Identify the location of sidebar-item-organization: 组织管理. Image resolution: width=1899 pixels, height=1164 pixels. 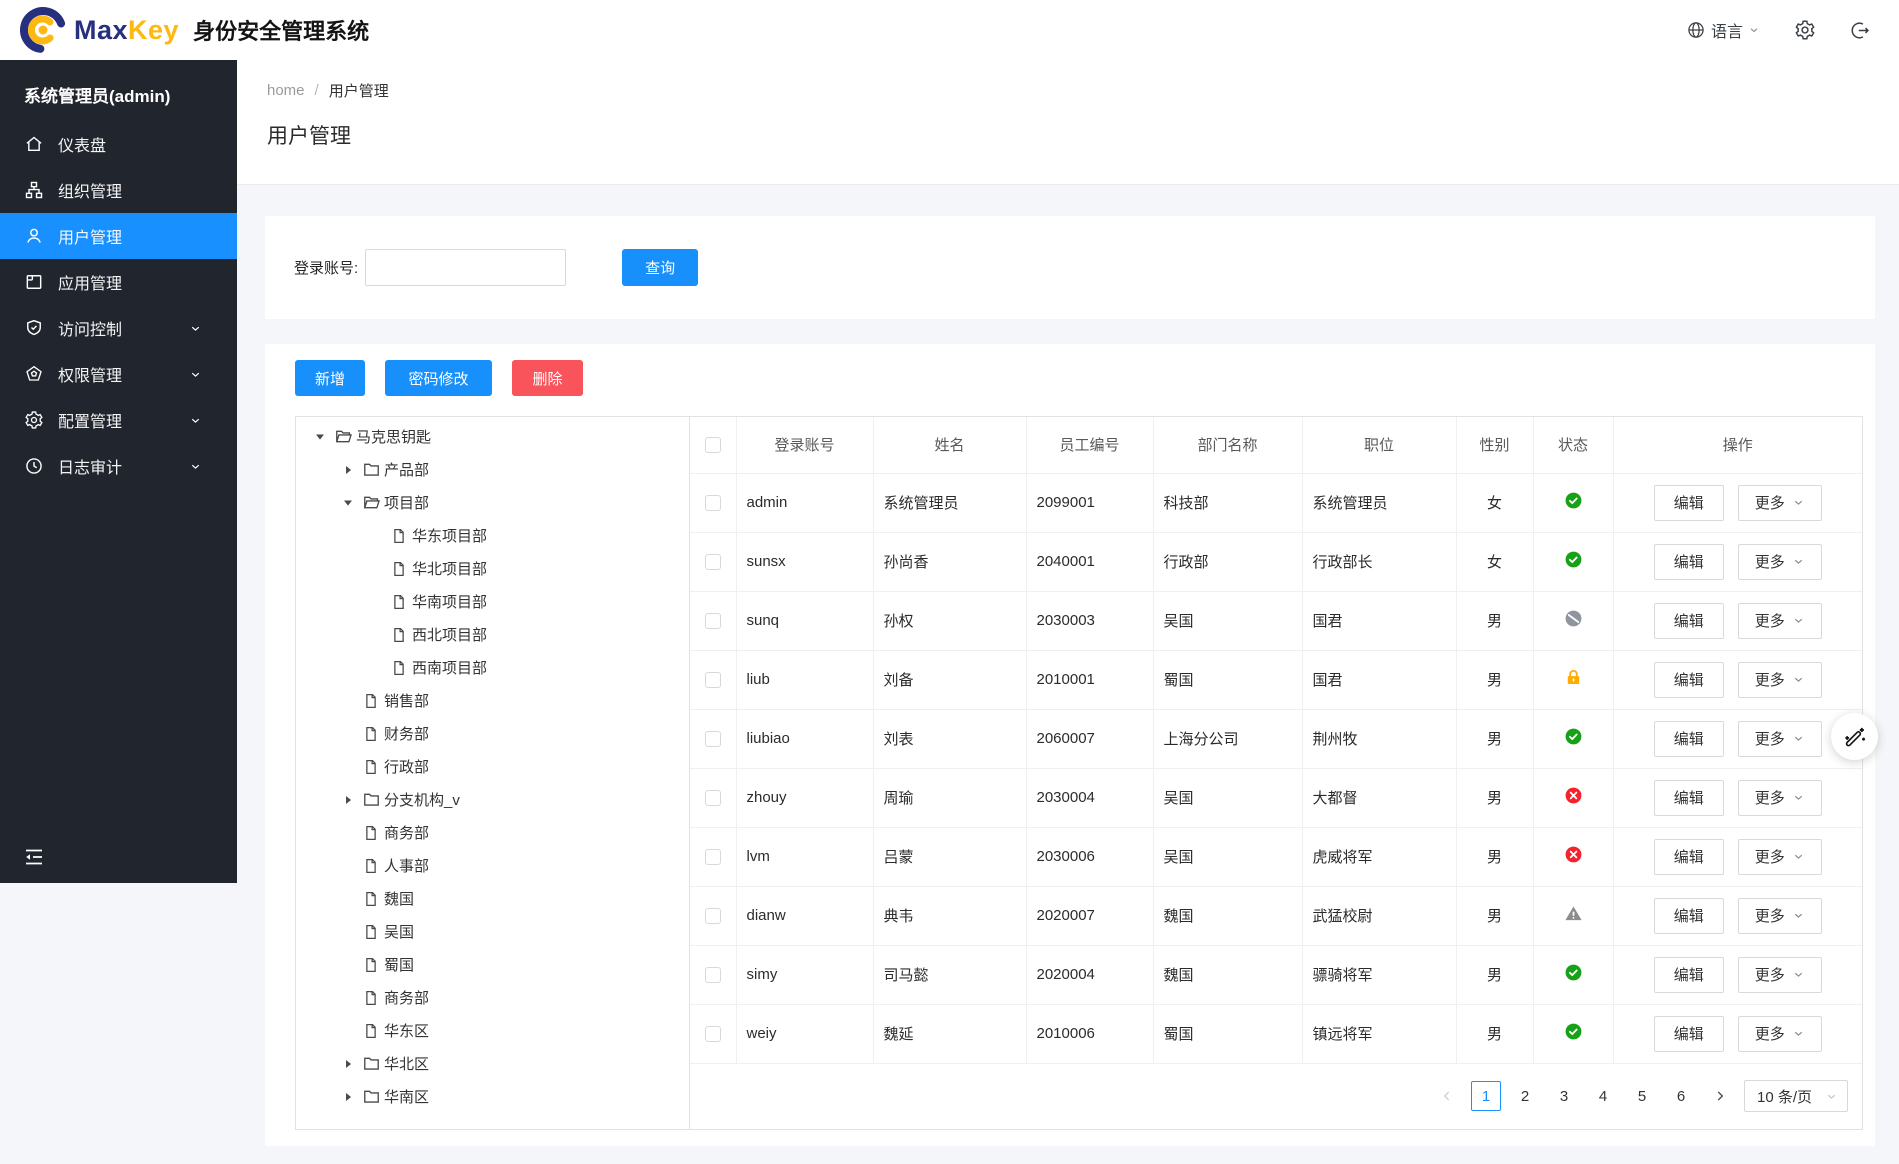
(118, 190).